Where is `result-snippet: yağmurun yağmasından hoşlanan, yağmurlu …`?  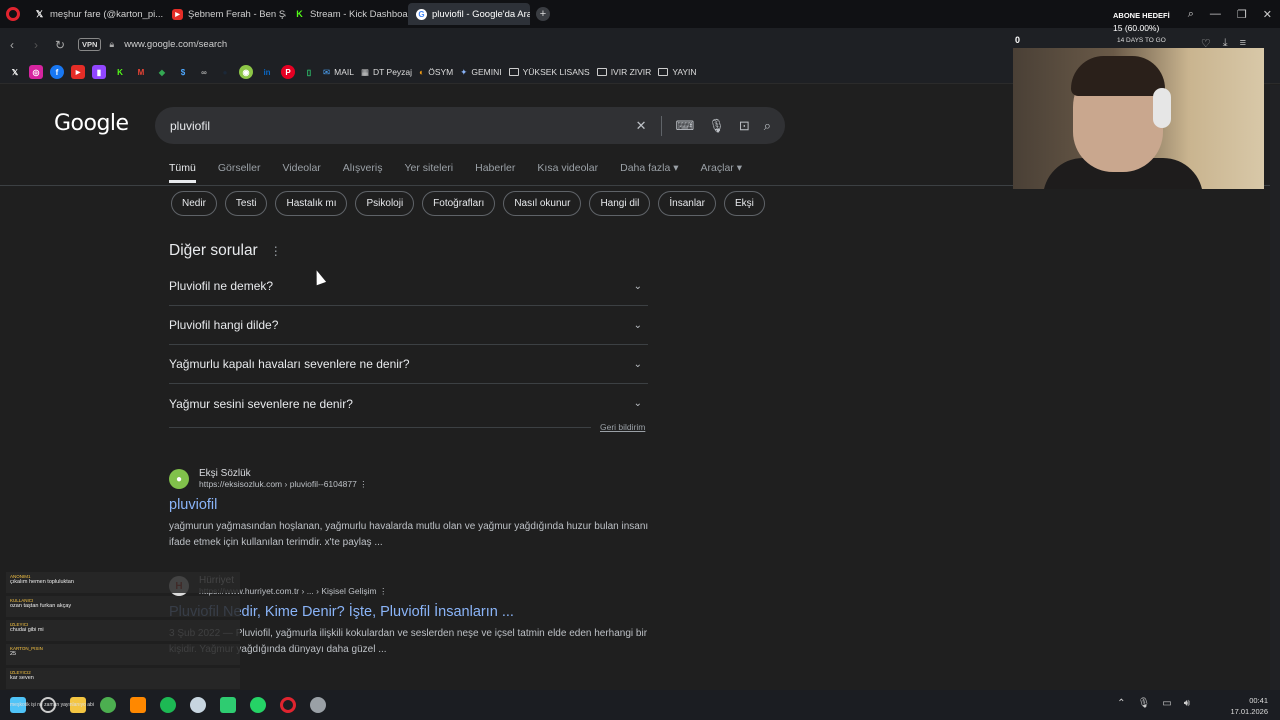 result-snippet: yağmurun yağmasından hoşlanan, yağmurlu … is located at coordinates (409, 534).